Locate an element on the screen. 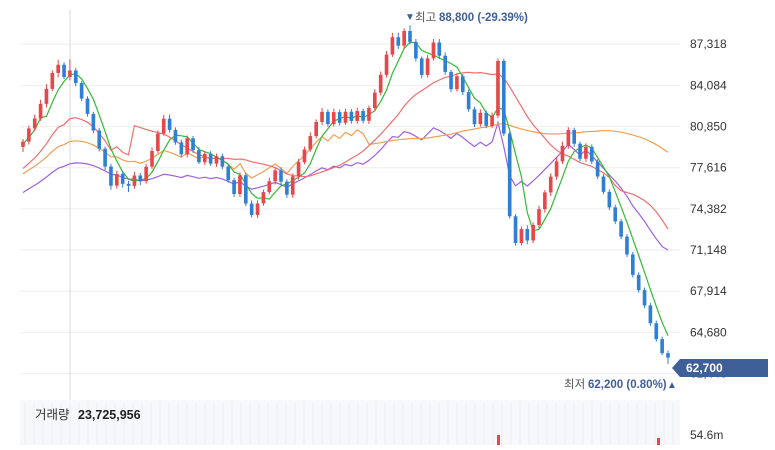 The image size is (775, 450). y-tick-label: 67,914 is located at coordinates (708, 291).